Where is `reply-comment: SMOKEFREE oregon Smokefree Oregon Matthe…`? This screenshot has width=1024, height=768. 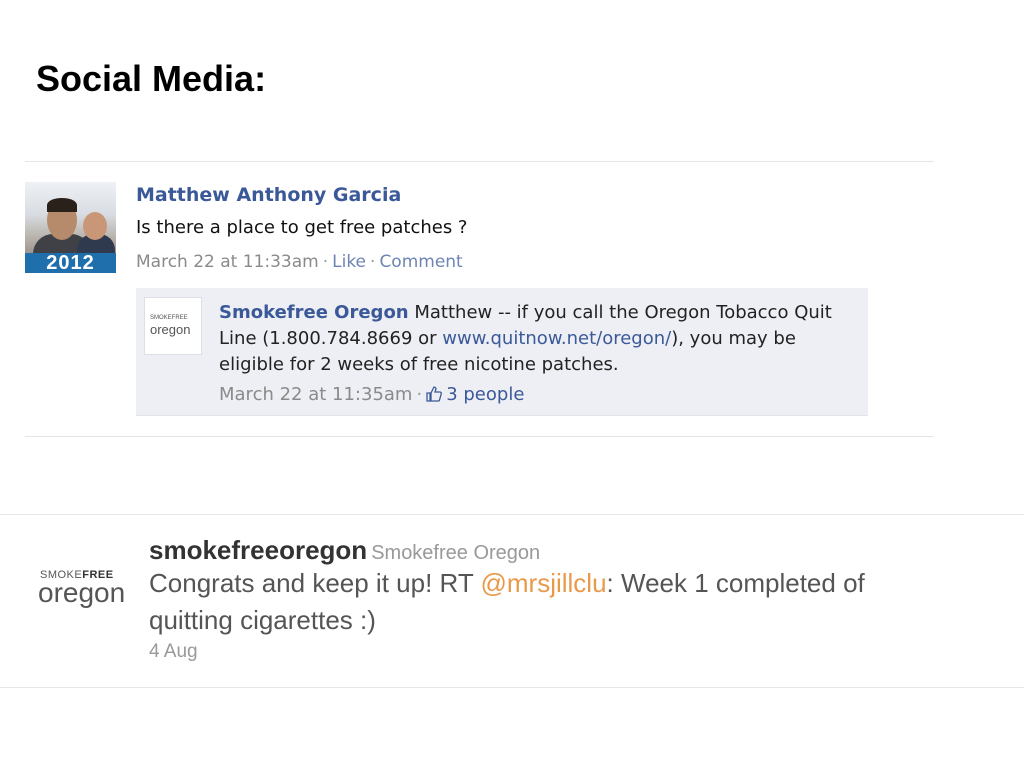
reply-comment: SMOKEFREE oregon Smokefree Oregon Matthe… is located at coordinates (502, 352).